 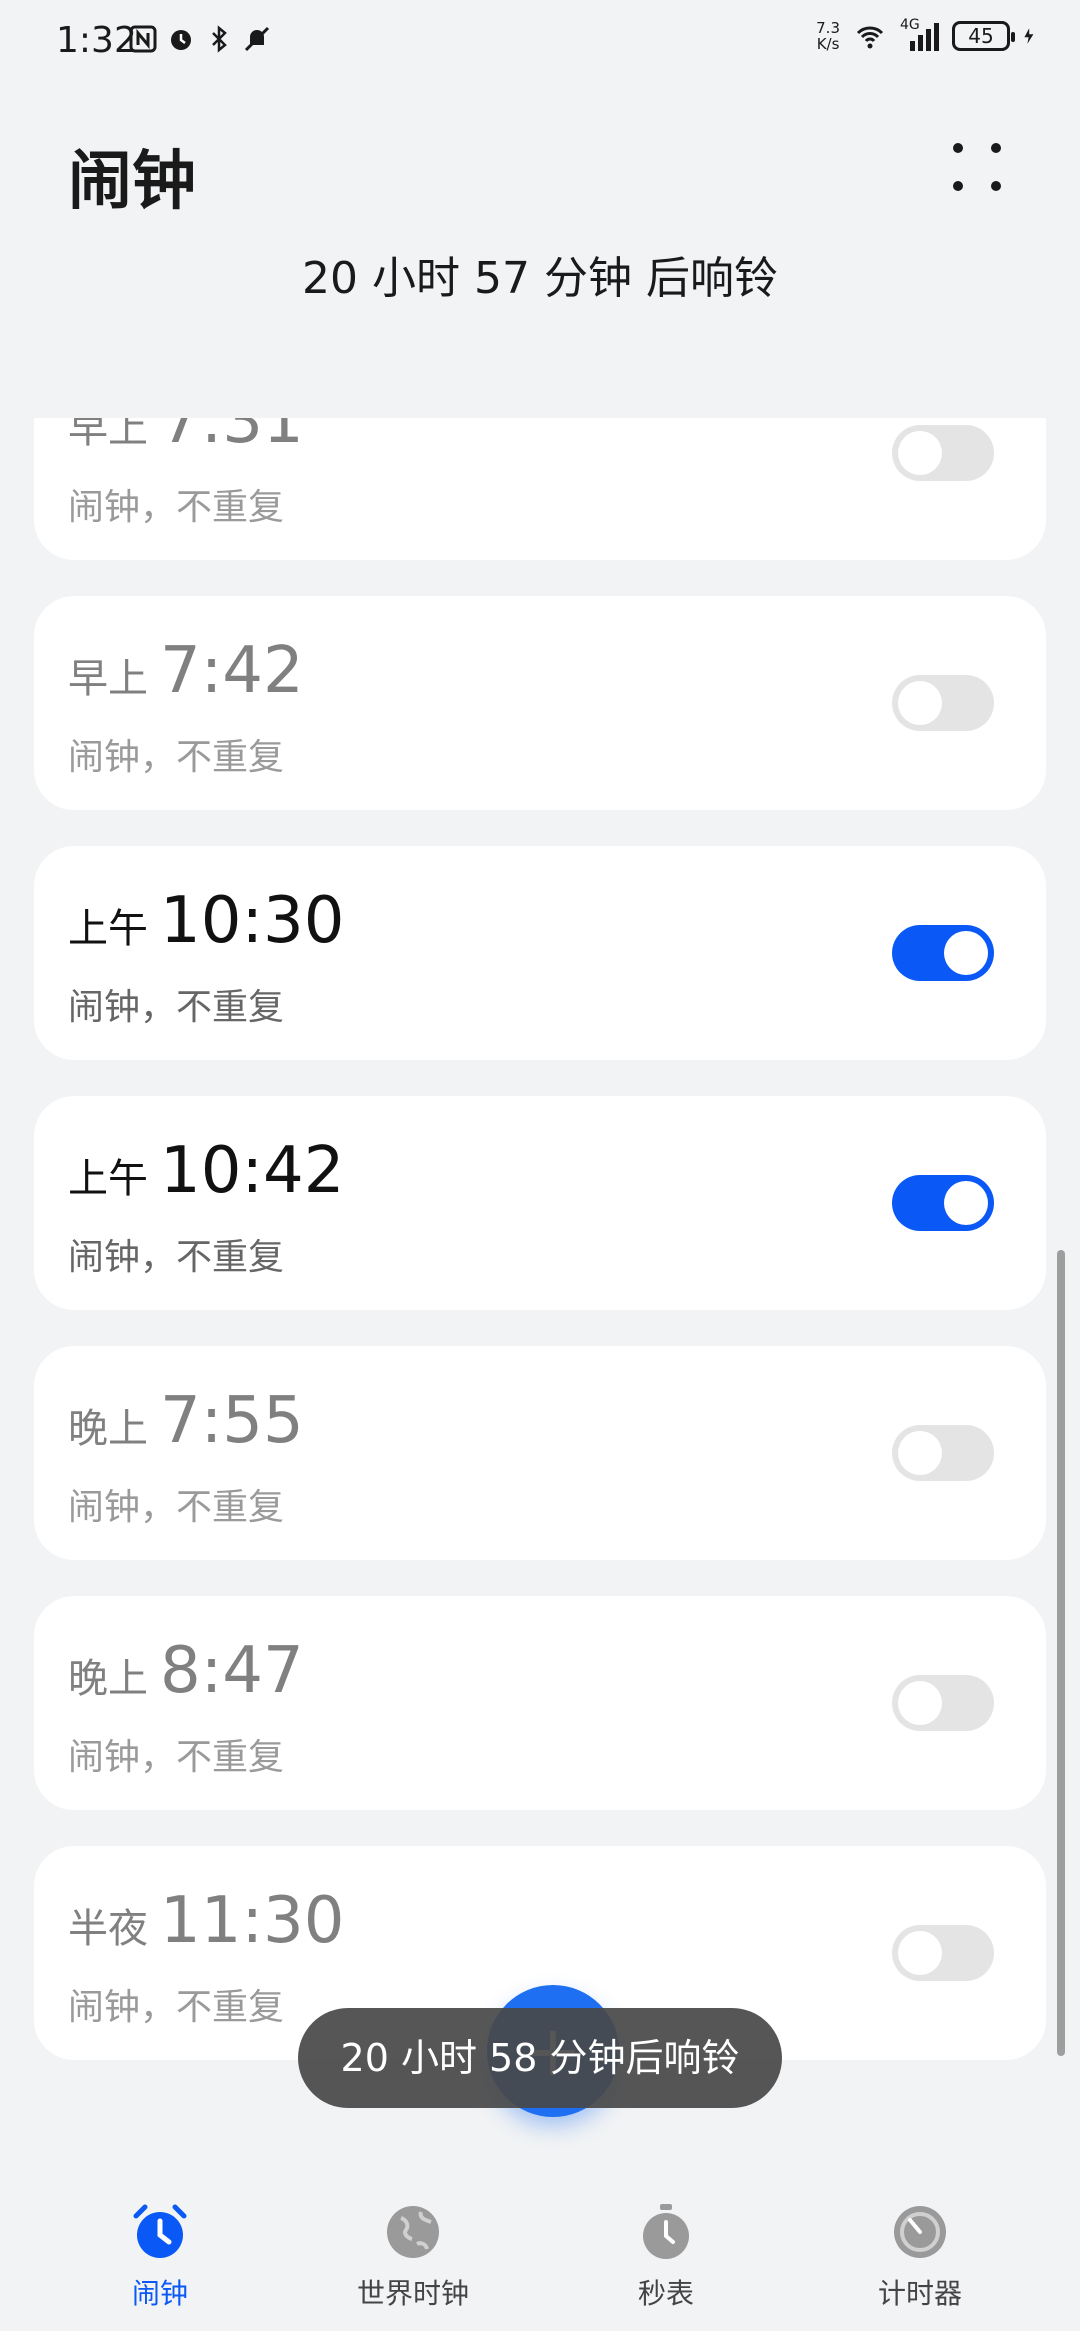 What do you see at coordinates (108, 1929) in the screenshot?
I see `alarm-period: 半夜` at bounding box center [108, 1929].